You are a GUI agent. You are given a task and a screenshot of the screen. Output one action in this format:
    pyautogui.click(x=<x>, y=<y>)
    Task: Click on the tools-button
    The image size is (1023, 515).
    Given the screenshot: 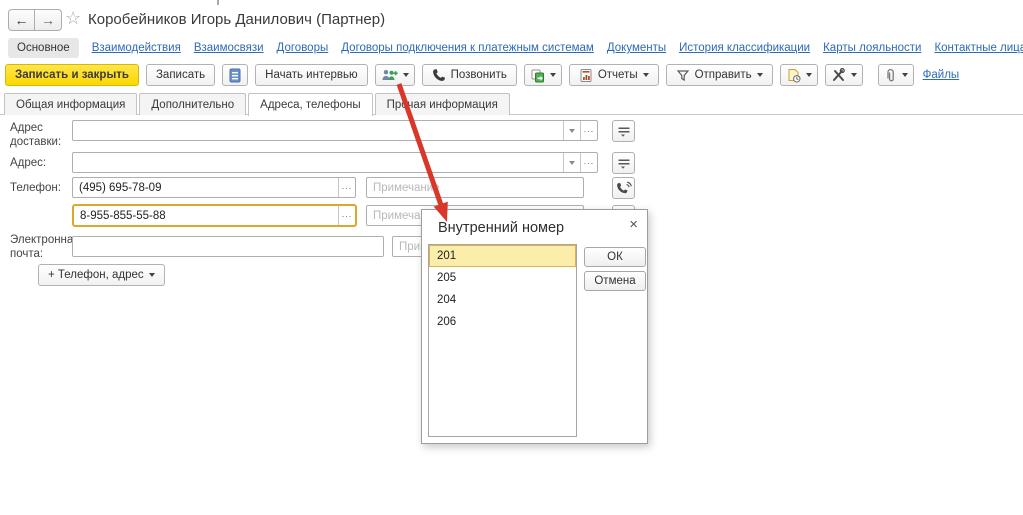 What is the action you would take?
    pyautogui.click(x=843, y=75)
    